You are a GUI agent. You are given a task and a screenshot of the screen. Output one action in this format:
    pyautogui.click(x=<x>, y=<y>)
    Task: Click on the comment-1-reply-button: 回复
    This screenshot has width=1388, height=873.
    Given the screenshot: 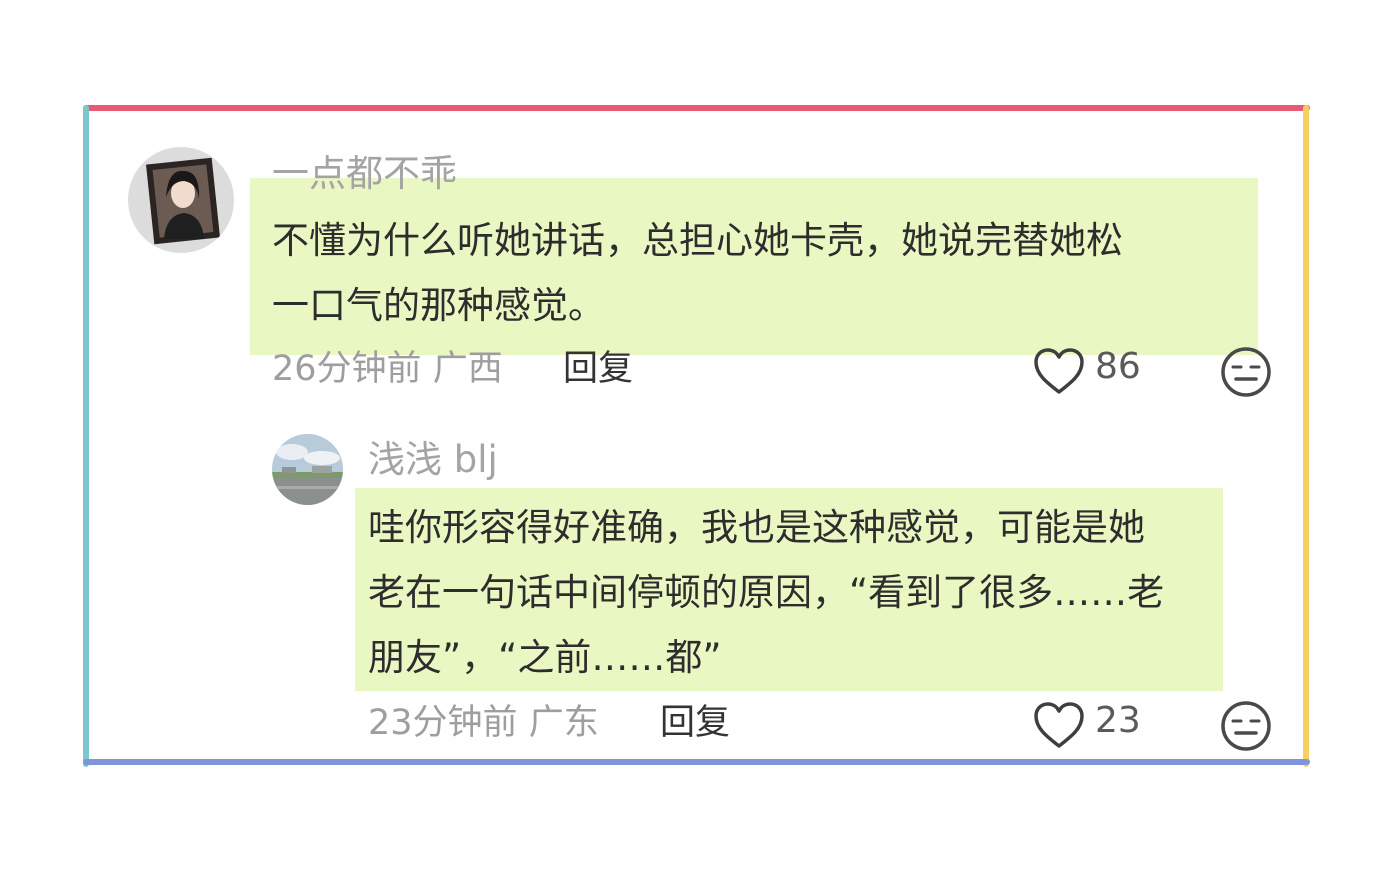 What is the action you would take?
    pyautogui.click(x=598, y=369)
    